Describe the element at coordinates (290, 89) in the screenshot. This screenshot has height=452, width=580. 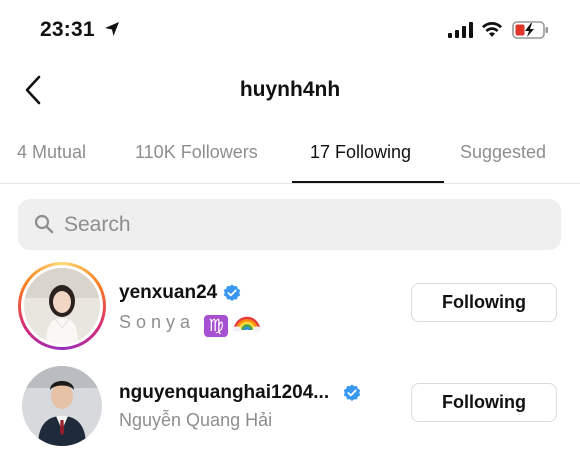
I see `page-title: huynh4nh` at that location.